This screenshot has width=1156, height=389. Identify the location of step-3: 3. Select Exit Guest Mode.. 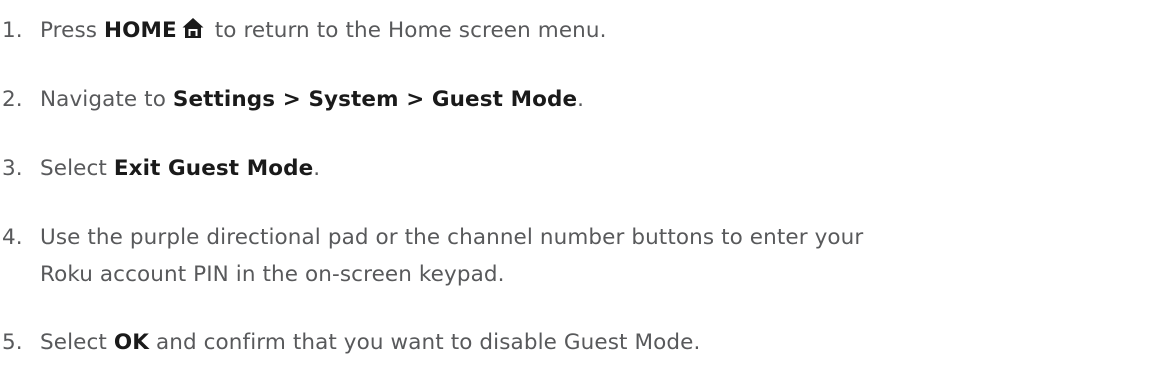
(160, 168).